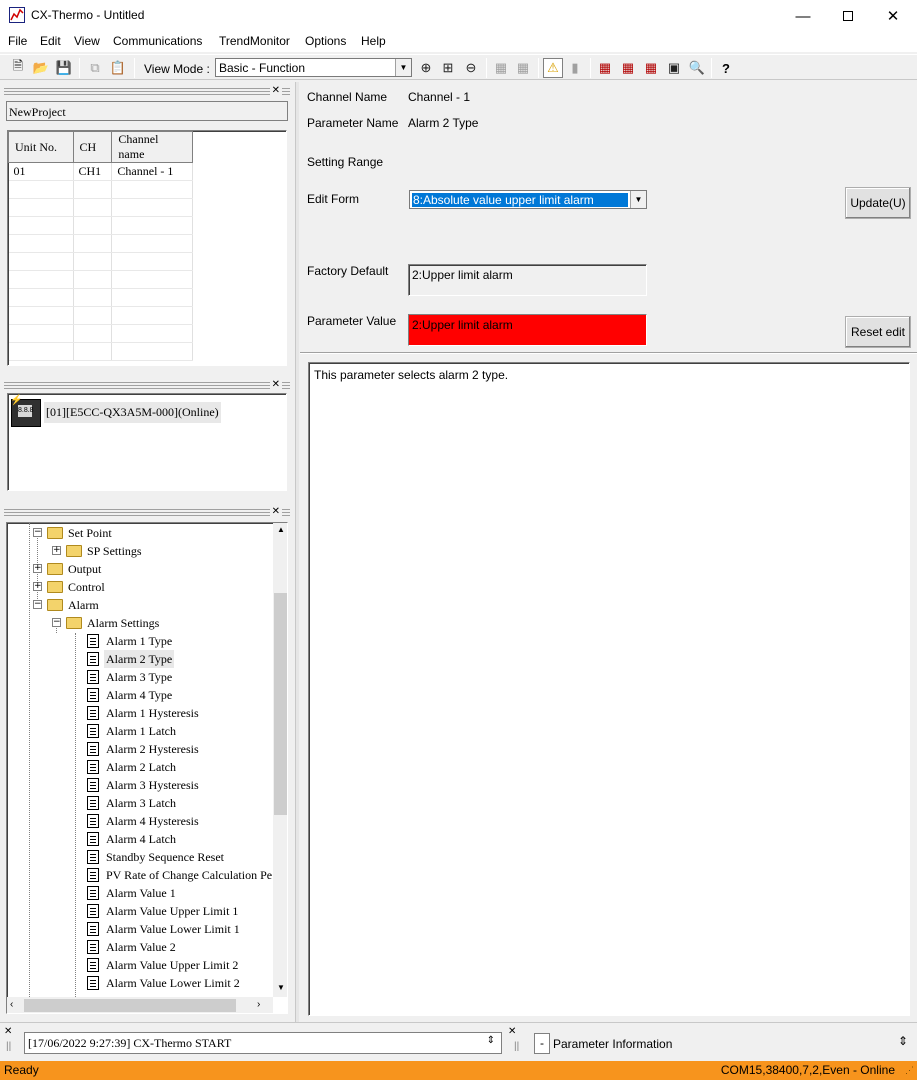 This screenshot has width=917, height=1080. What do you see at coordinates (17, 41) in the screenshot?
I see `menu-file: File` at bounding box center [17, 41].